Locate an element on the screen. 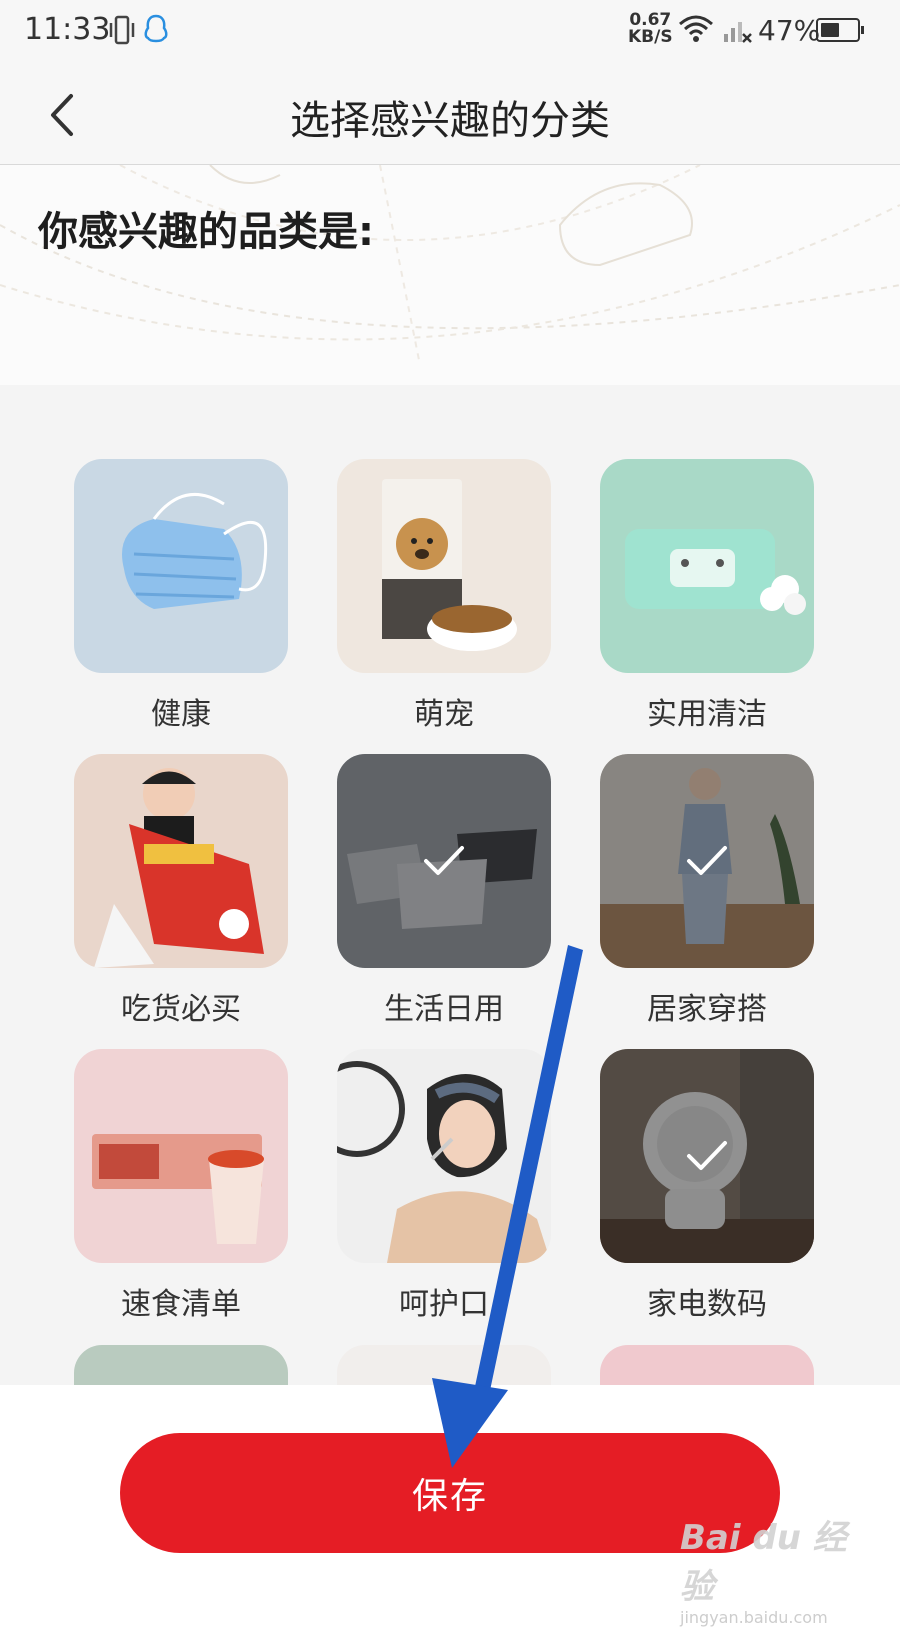 The image size is (900, 1627). status-time: 11:33 is located at coordinates (67, 29).